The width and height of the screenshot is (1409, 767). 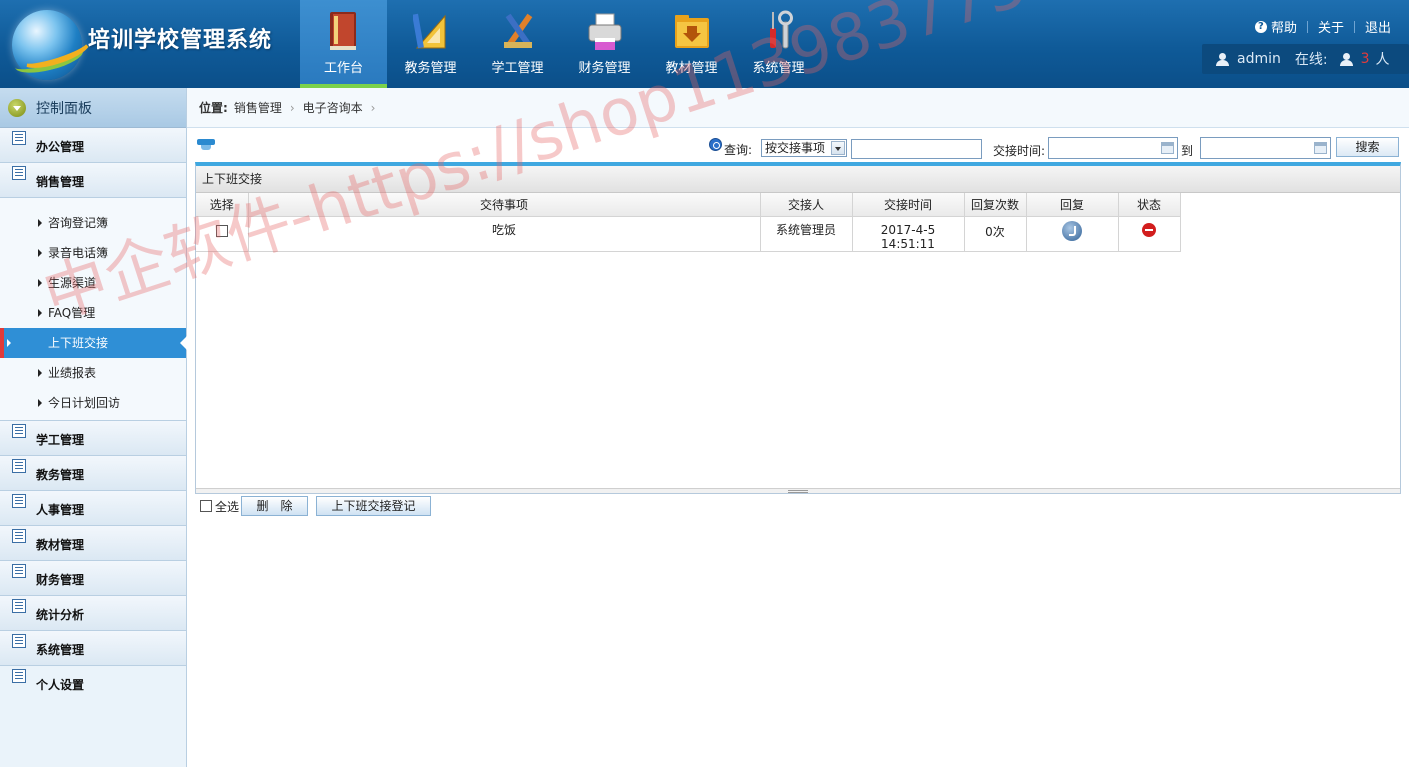 I want to click on column-header: 状态, so click(x=1149, y=205).